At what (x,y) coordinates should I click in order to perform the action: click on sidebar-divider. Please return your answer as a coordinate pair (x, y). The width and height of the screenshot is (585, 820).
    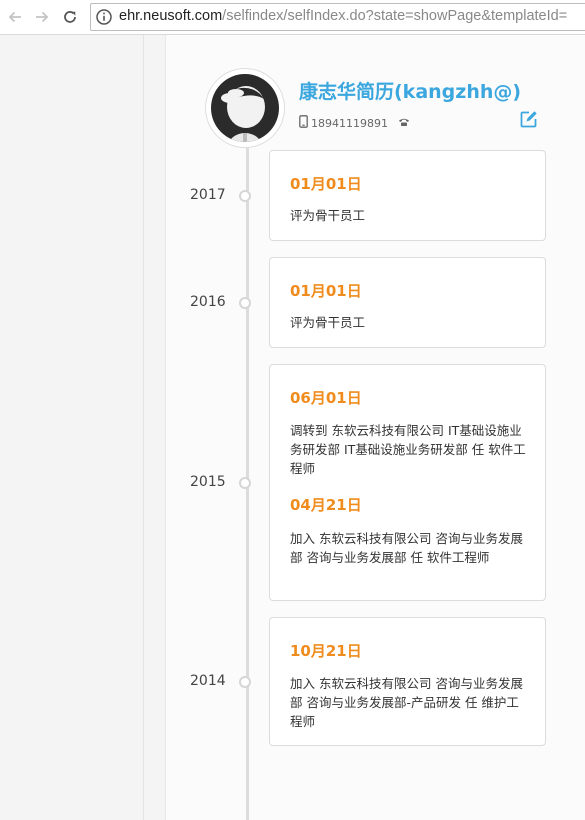
    Looking at the image, I should click on (143, 427).